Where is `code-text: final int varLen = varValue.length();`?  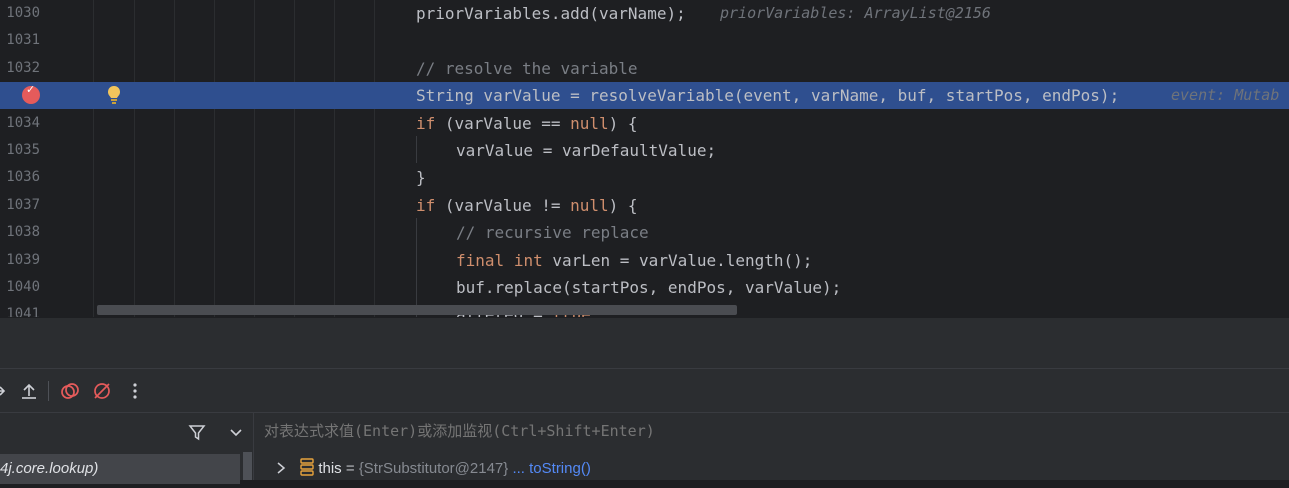
code-text: final int varLen = varValue.length(); is located at coordinates (634, 260).